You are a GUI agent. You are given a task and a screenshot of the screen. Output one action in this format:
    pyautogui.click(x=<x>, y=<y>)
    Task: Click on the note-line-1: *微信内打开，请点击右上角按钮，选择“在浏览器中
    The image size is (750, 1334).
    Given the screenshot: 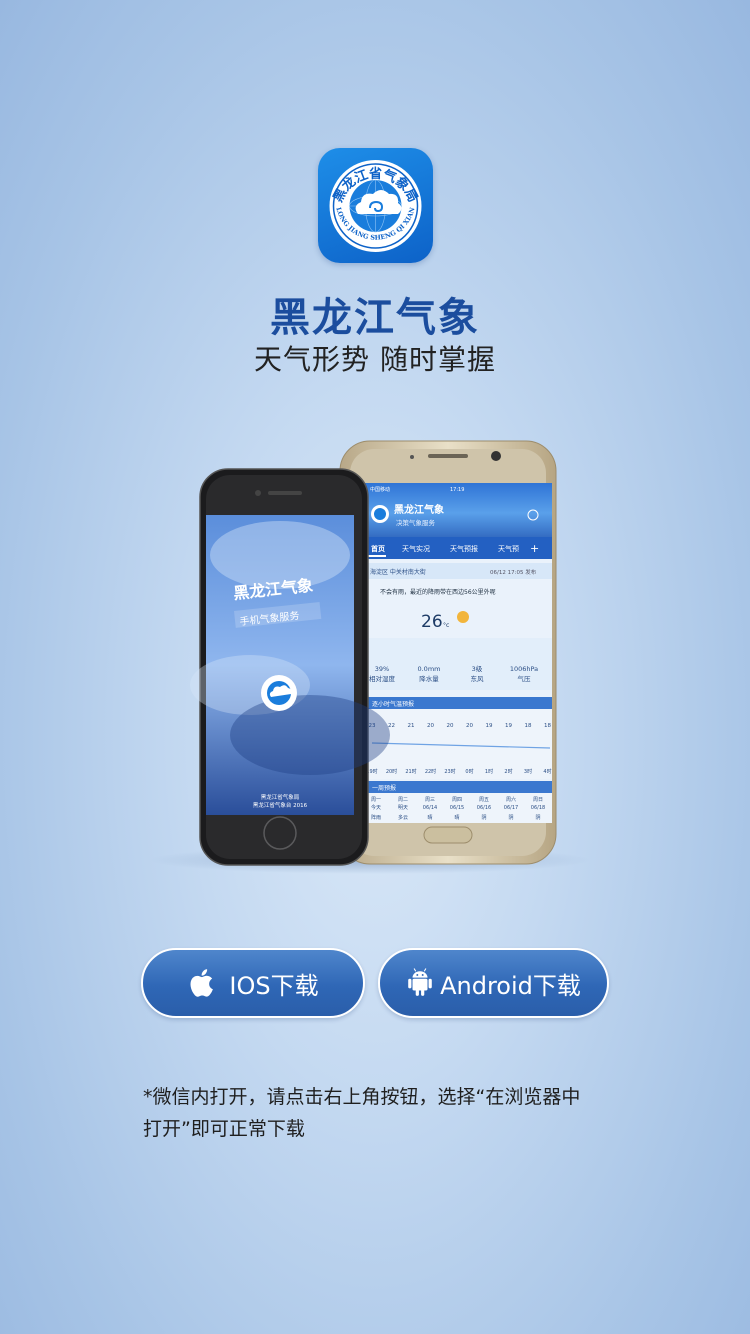 What is the action you would take?
    pyautogui.click(x=362, y=1097)
    